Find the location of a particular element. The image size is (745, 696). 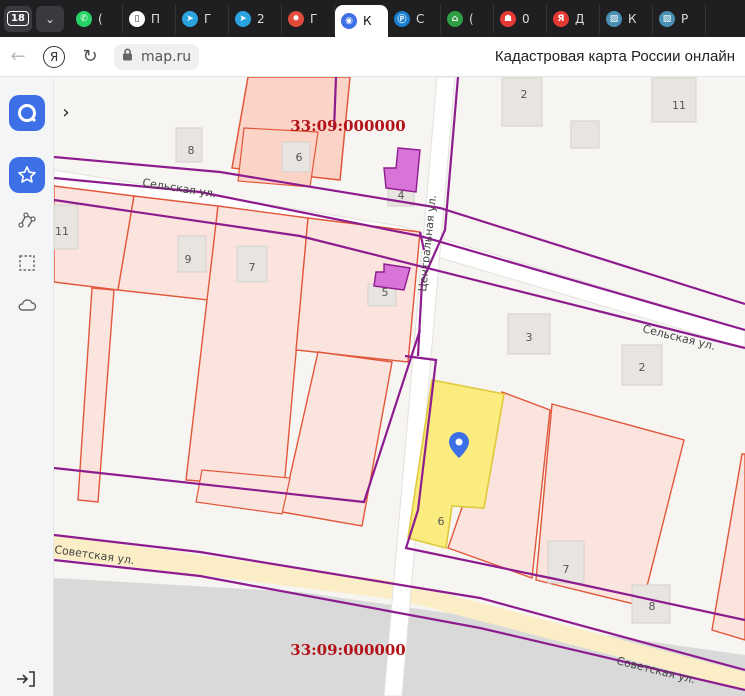

cloud-button is located at coordinates (27, 305).